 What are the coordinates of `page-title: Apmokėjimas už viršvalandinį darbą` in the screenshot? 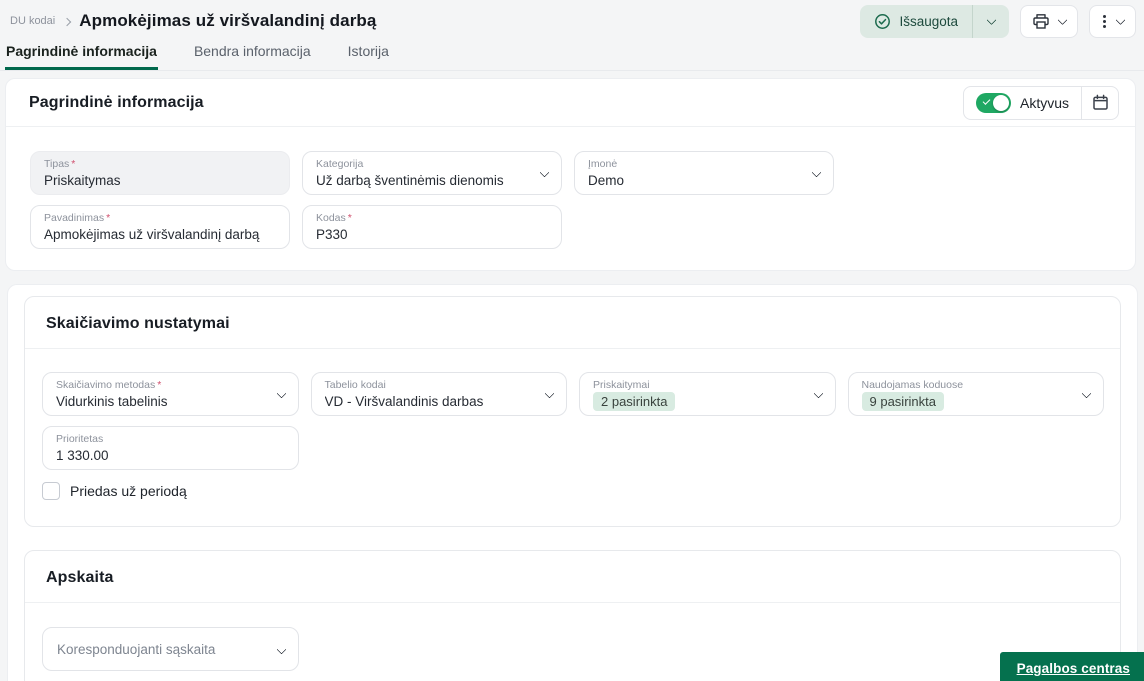 It's located at (228, 20).